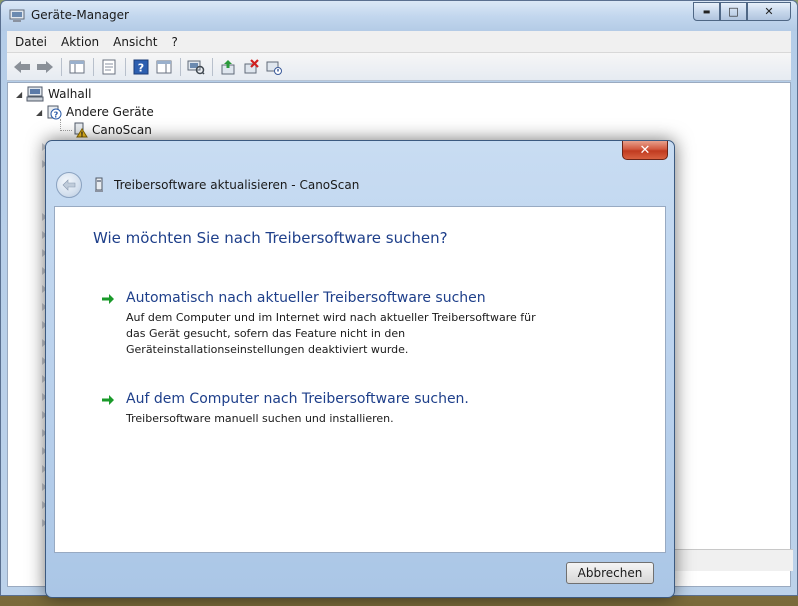  I want to click on minimize-icon: ▬, so click(706, 11).